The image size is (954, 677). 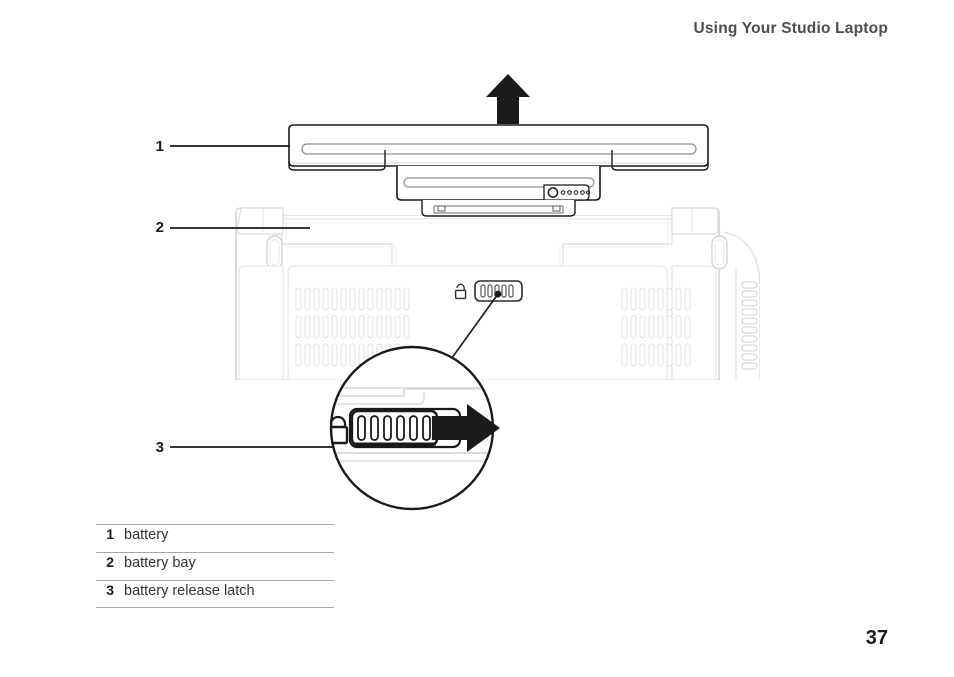 I want to click on page-number: 37, so click(x=876, y=638).